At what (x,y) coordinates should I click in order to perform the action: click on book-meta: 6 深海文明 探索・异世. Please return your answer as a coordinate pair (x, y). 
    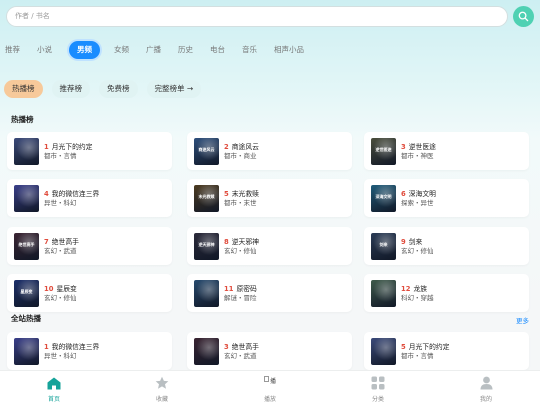
    Looking at the image, I should click on (418, 198).